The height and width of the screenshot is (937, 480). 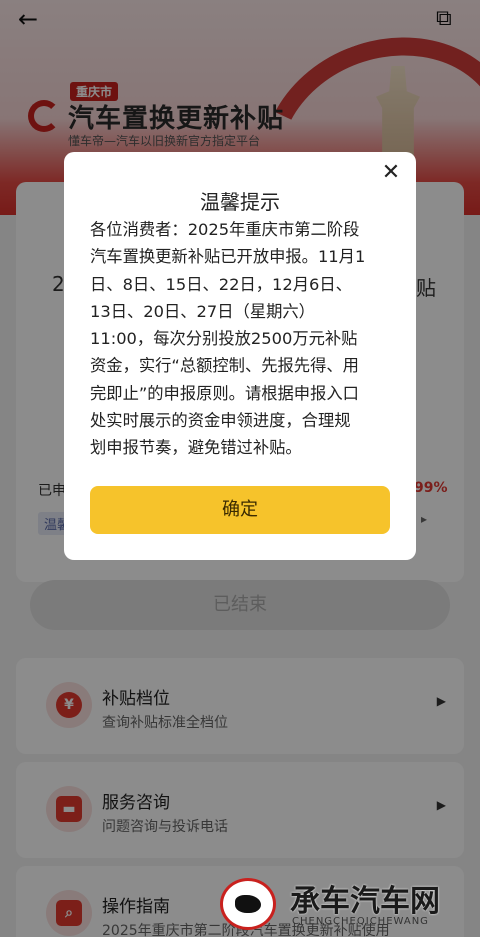 What do you see at coordinates (365, 901) in the screenshot?
I see `watermark-title: 承车汽车网` at bounding box center [365, 901].